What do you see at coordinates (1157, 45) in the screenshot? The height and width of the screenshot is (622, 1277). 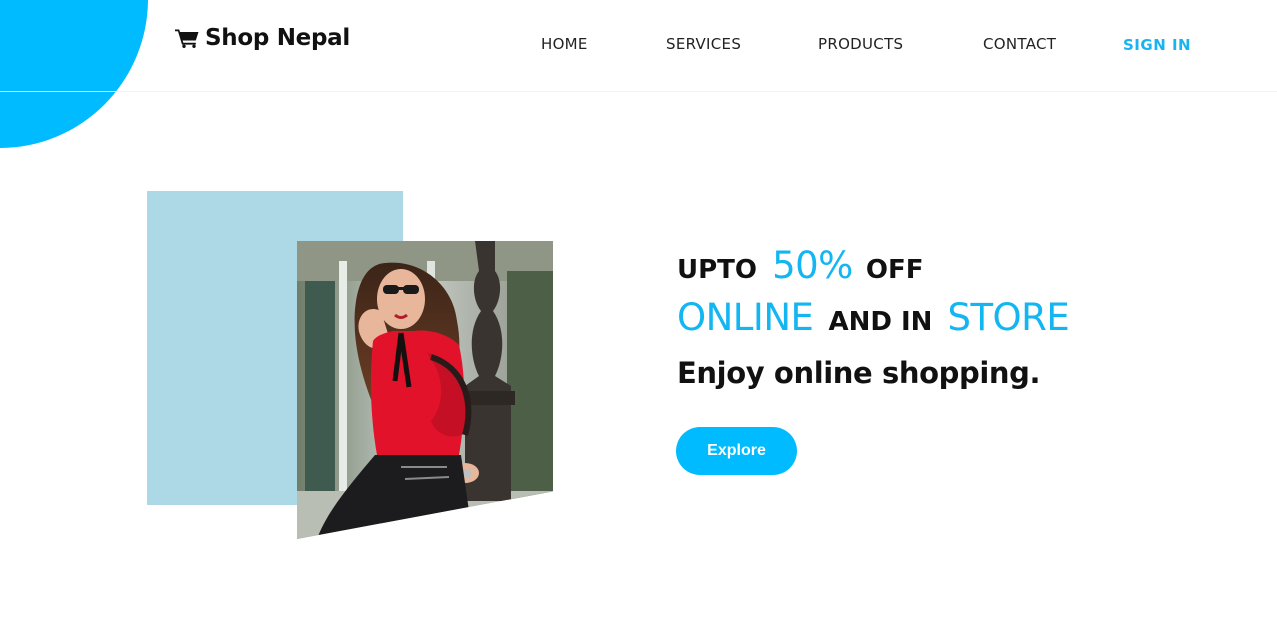 I see `sign-in-link: SIGN IN` at bounding box center [1157, 45].